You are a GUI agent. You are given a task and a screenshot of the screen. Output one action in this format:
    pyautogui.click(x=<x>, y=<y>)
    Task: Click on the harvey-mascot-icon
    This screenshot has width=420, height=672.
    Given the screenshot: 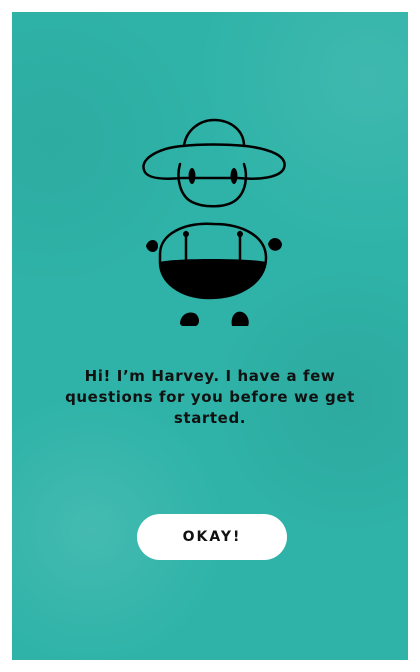 What is the action you would take?
    pyautogui.click(x=214, y=222)
    